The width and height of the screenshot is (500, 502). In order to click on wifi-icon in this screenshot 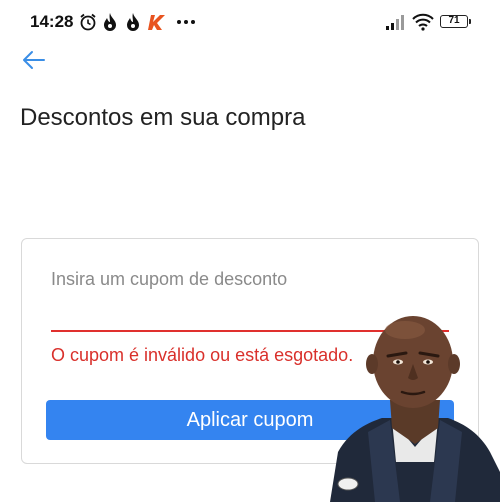, I will do `click(423, 22)`.